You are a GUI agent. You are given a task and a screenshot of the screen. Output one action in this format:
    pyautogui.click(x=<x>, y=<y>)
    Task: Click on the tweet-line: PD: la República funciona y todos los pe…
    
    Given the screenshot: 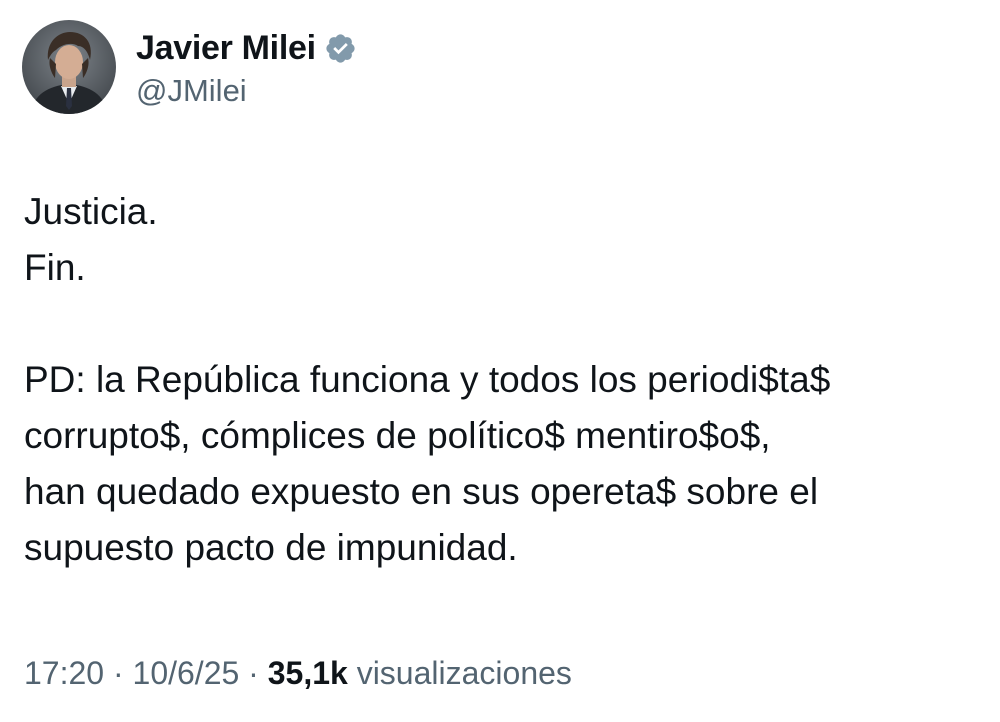 What is the action you would take?
    pyautogui.click(x=427, y=379)
    